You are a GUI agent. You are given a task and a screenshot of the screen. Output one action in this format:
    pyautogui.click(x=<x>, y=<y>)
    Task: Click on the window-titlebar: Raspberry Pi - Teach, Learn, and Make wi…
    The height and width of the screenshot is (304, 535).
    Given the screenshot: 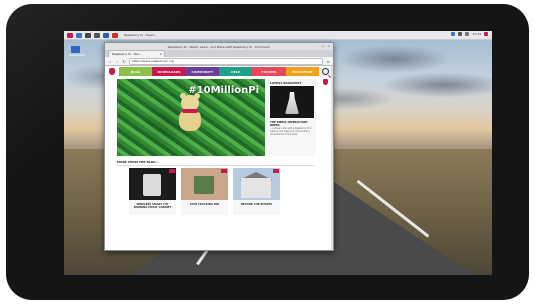 What is the action you would take?
    pyautogui.click(x=219, y=46)
    